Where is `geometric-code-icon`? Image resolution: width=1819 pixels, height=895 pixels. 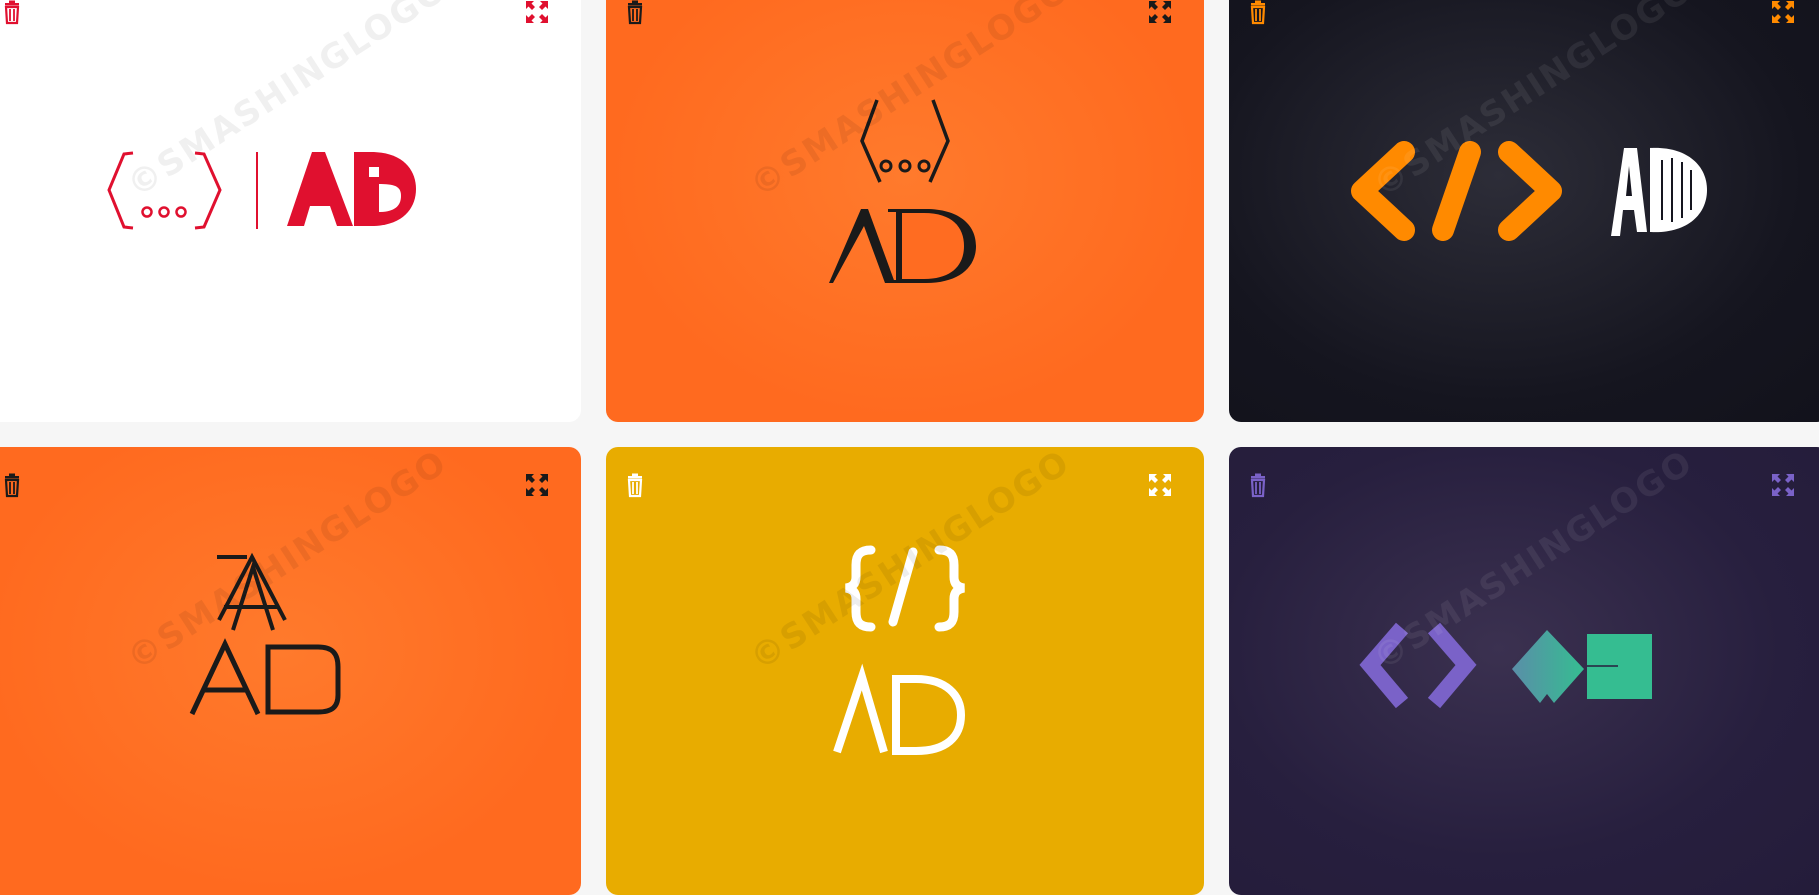
geometric-code-icon is located at coordinates (1505, 665).